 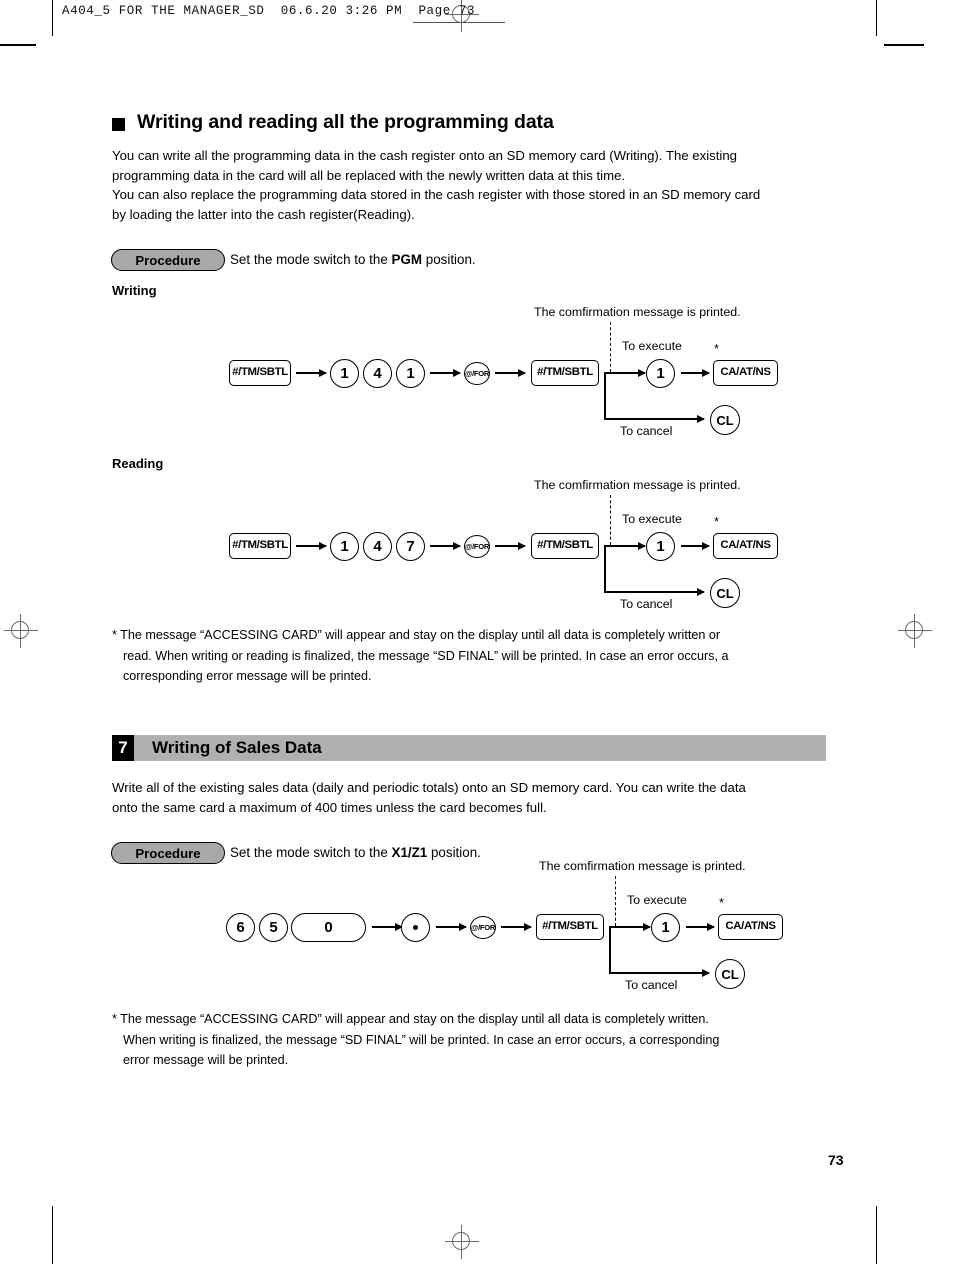 I want to click on key-decimal-point, so click(x=415, y=927).